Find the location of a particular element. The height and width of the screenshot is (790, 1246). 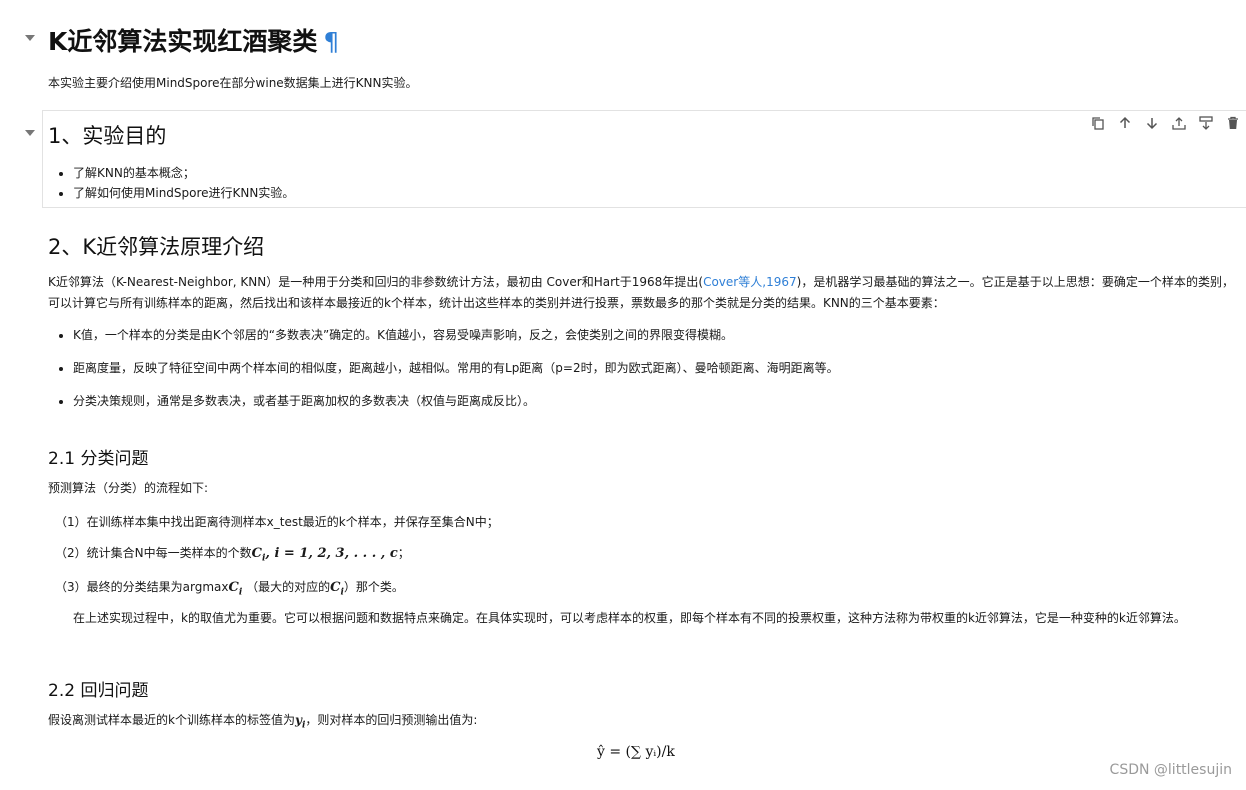

math-y: yi is located at coordinates (300, 722).